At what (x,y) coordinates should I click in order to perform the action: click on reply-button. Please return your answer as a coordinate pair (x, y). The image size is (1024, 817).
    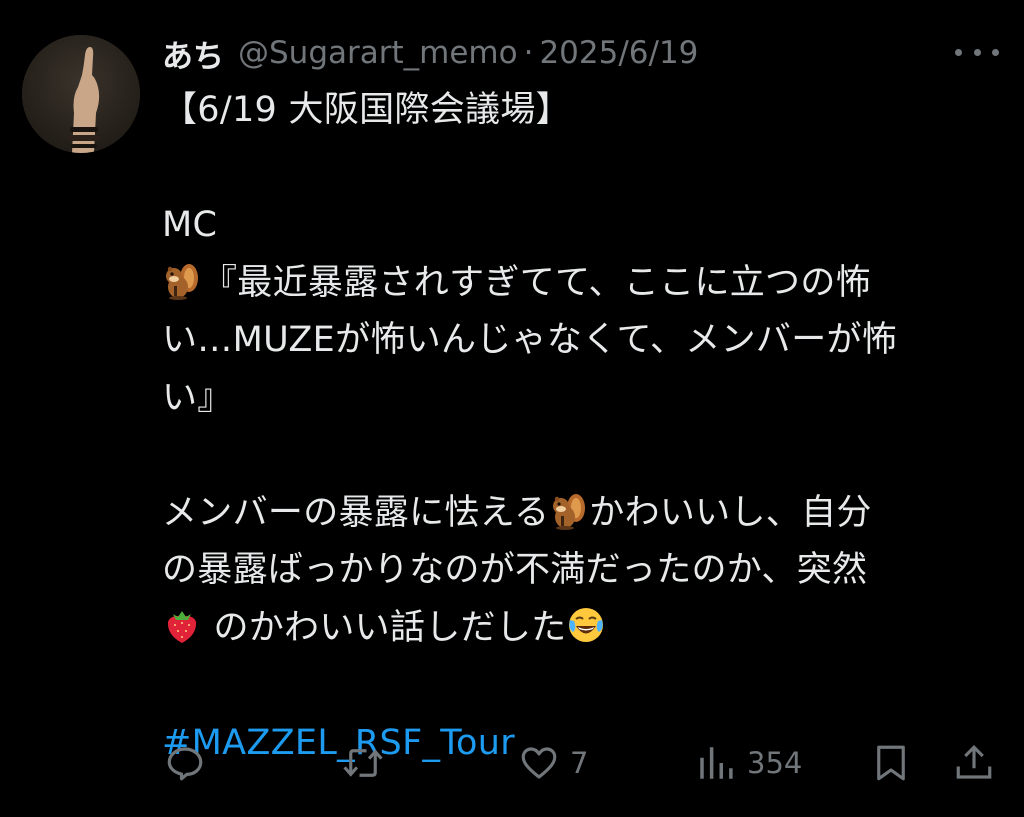
    Looking at the image, I should click on (185, 763).